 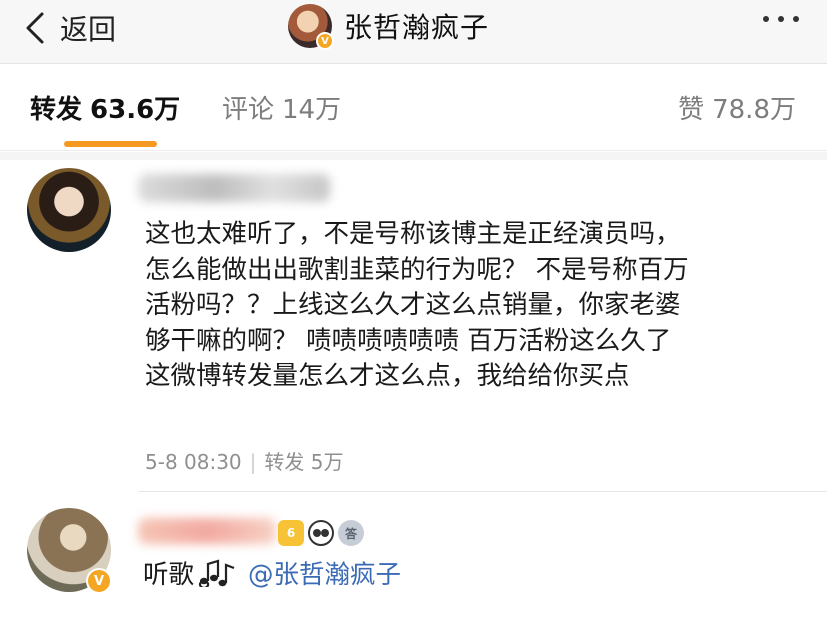 I want to click on tab-like-count: 78.8万, so click(x=754, y=110).